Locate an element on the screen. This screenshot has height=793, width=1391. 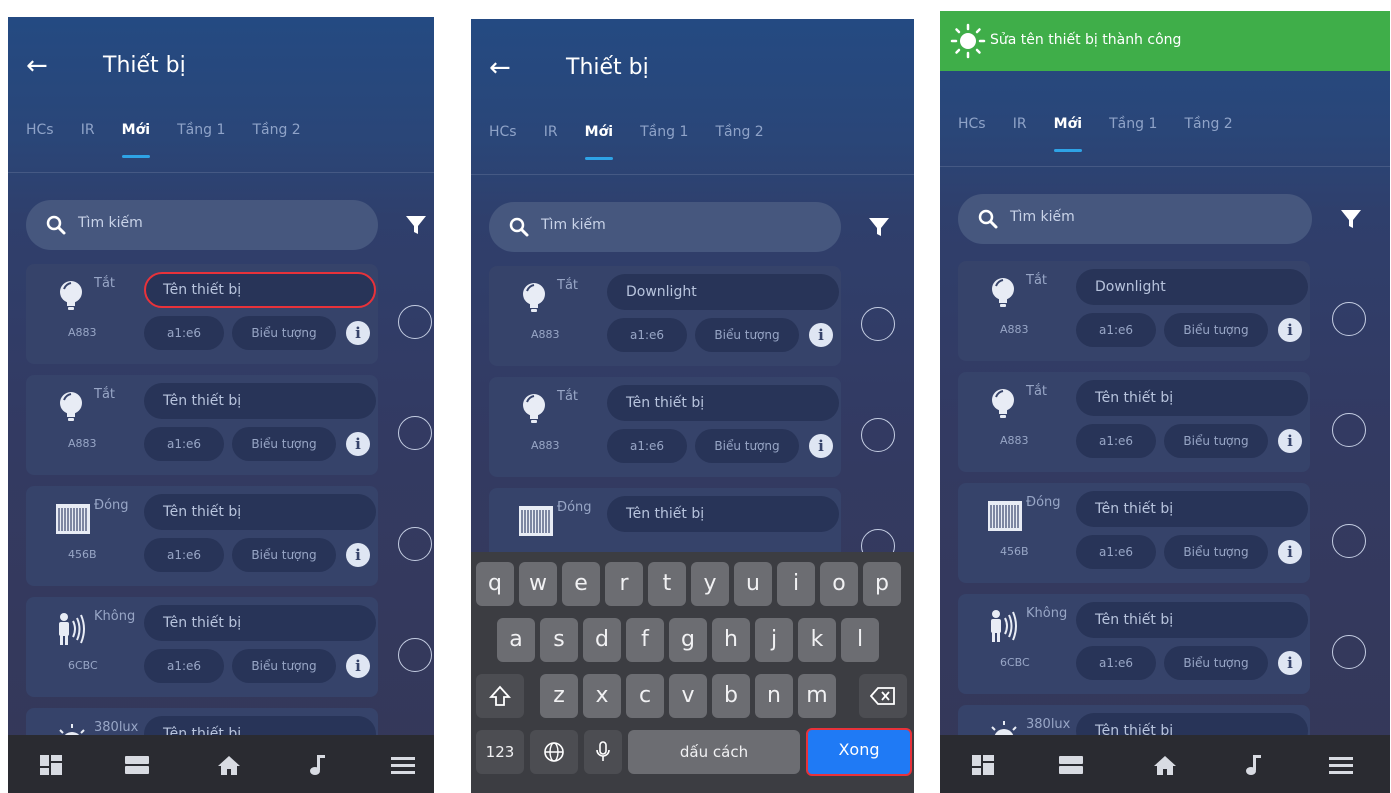
numbers-key: 123 is located at coordinates (500, 752).